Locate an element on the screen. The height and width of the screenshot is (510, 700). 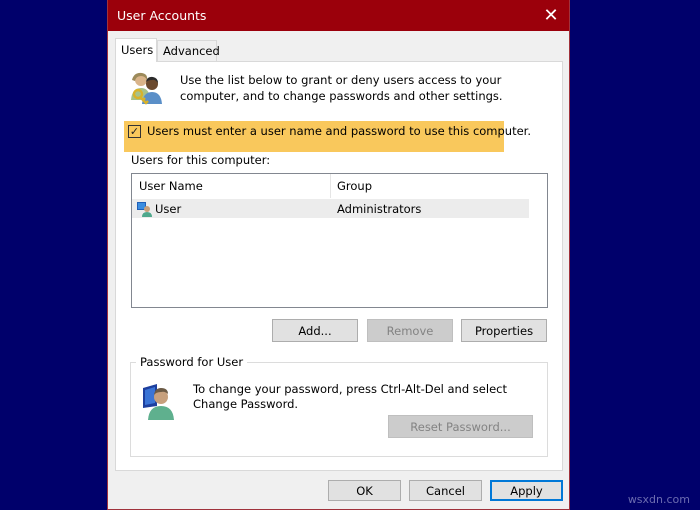
require-login-checkbox: ✓ is located at coordinates (134, 131).